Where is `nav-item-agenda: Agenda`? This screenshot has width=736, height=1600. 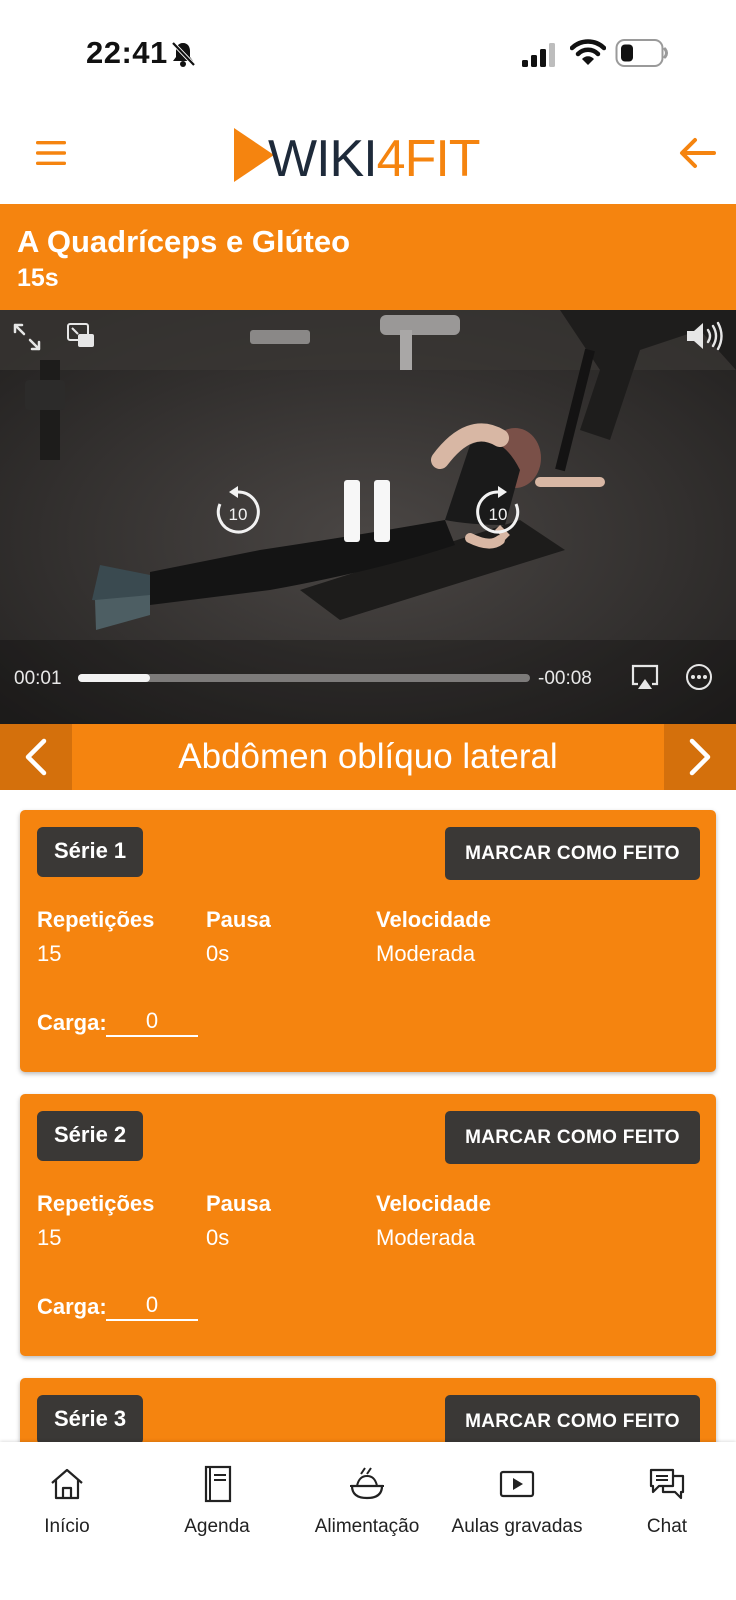
nav-item-agenda: Agenda is located at coordinates (217, 1501).